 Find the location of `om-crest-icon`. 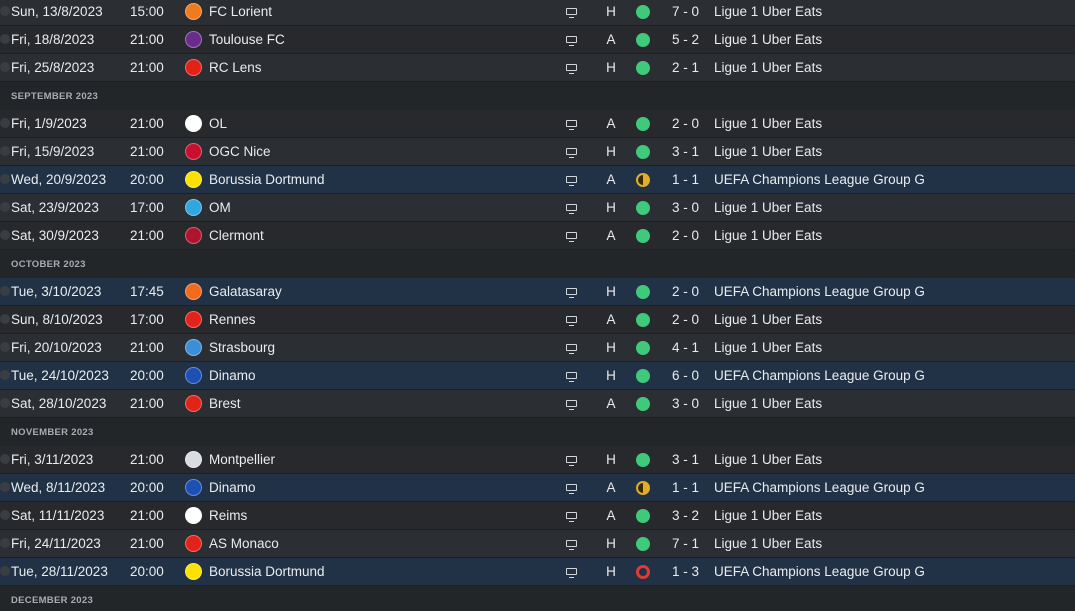

om-crest-icon is located at coordinates (193, 207).